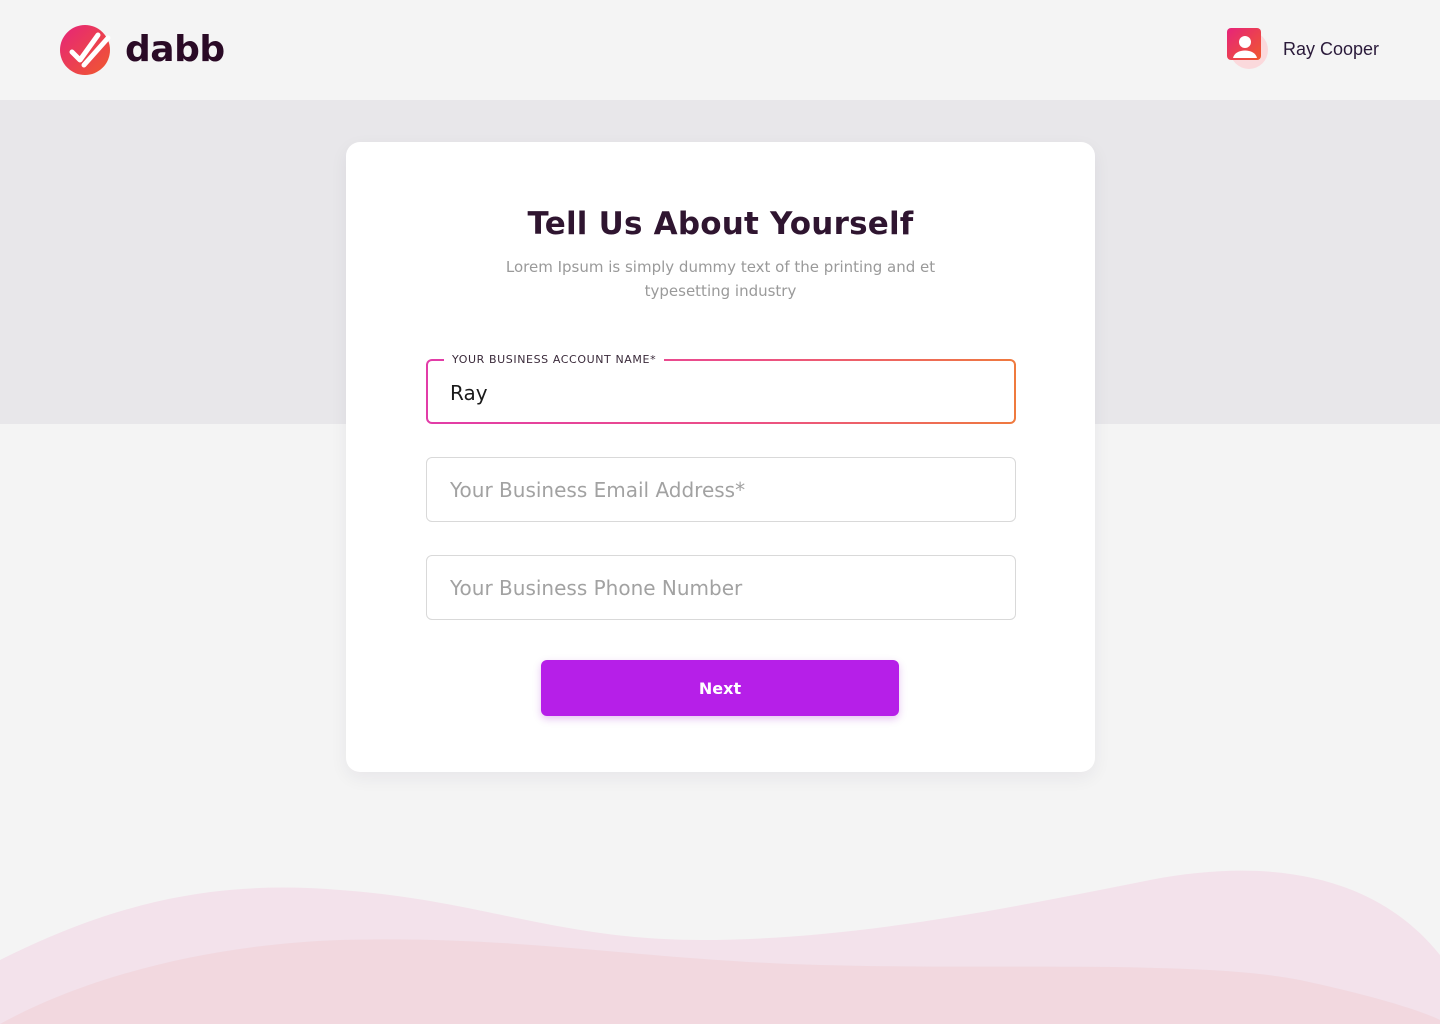 This screenshot has height=1024, width=1440. Describe the element at coordinates (1247, 48) in the screenshot. I see `user-avatar-icon` at that location.